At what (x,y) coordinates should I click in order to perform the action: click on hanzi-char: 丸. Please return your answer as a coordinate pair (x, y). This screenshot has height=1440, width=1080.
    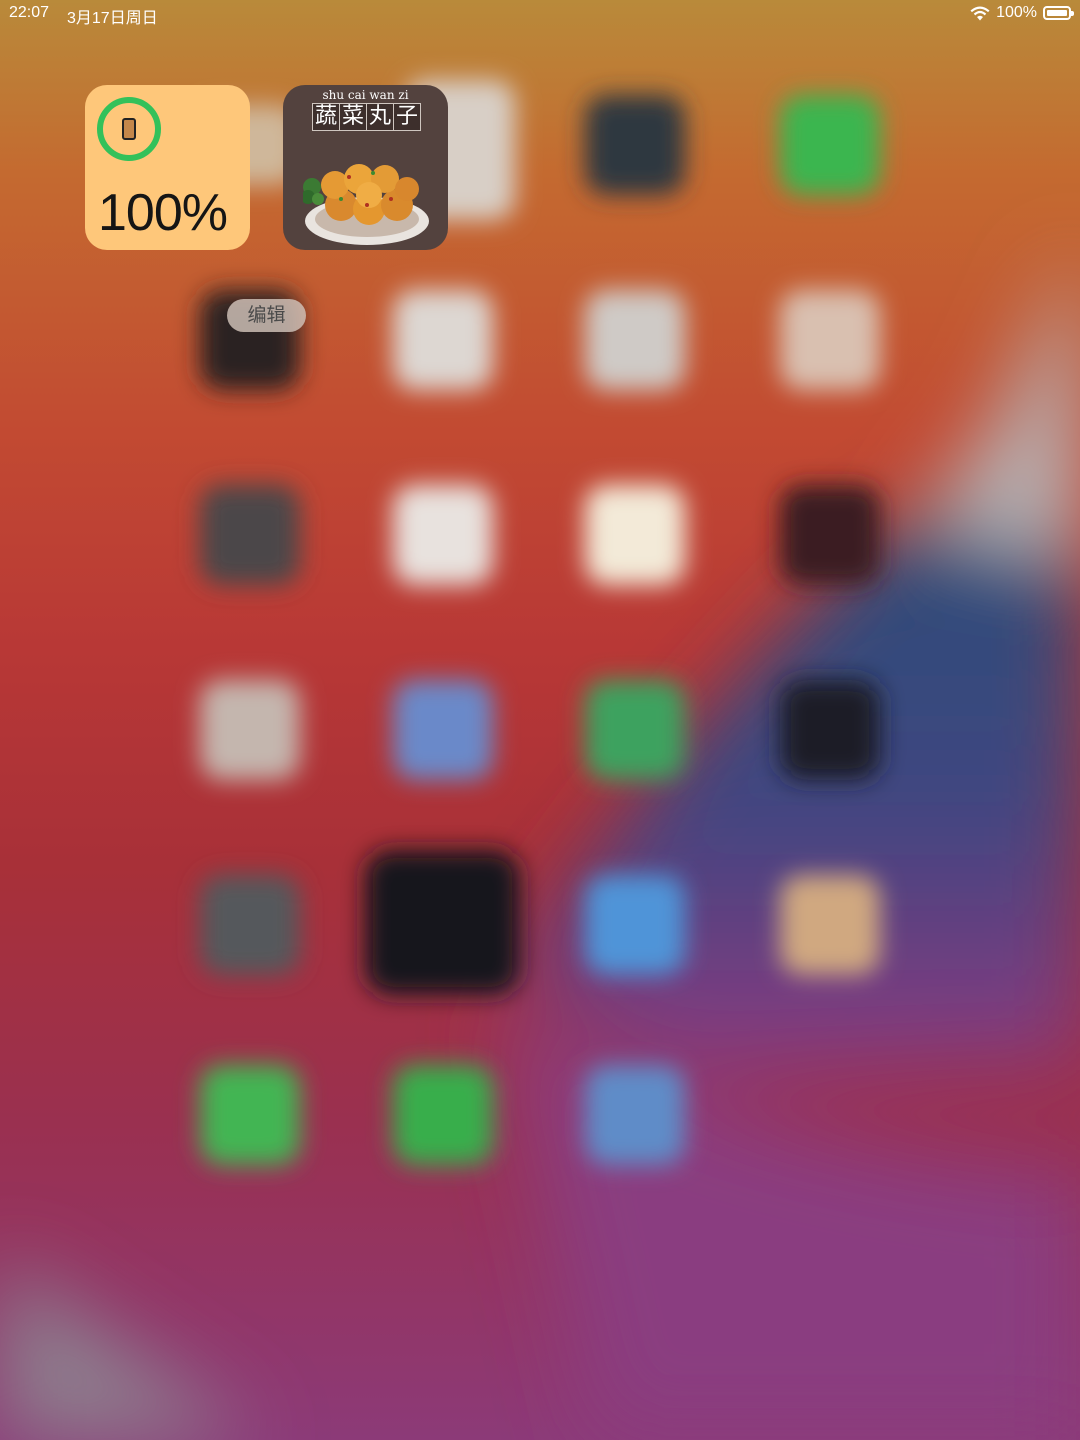
    Looking at the image, I should click on (380, 117).